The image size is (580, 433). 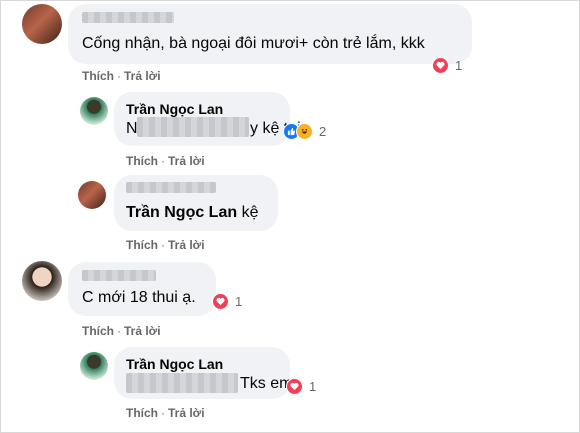 I want to click on reply-text: Tks em, so click(x=266, y=383).